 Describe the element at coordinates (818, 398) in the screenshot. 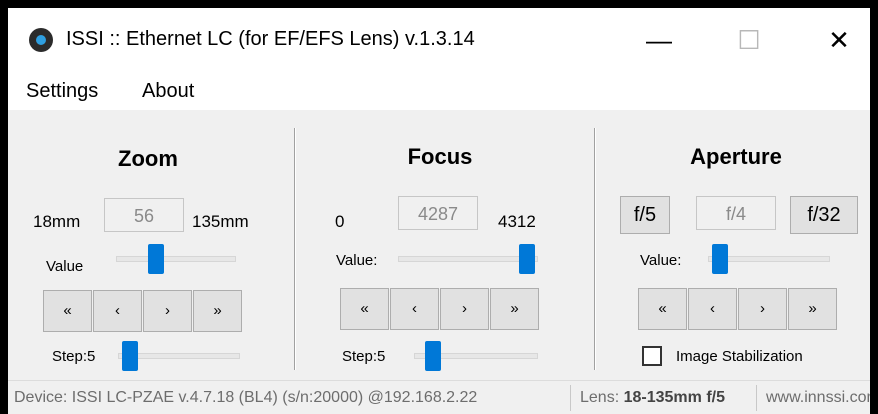

I see `website-link: www.innssi.com` at that location.